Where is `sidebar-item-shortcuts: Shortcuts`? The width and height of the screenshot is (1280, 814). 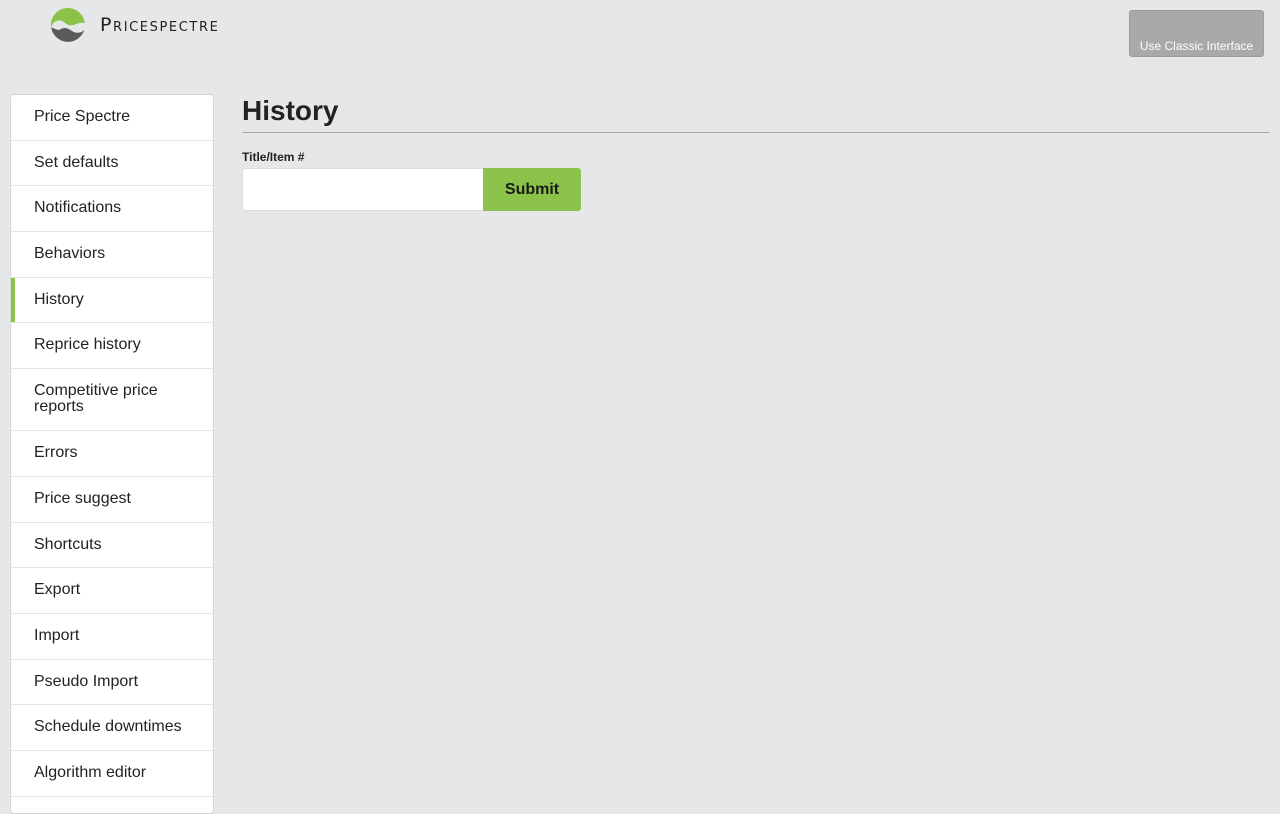 sidebar-item-shortcuts: Shortcuts is located at coordinates (112, 546).